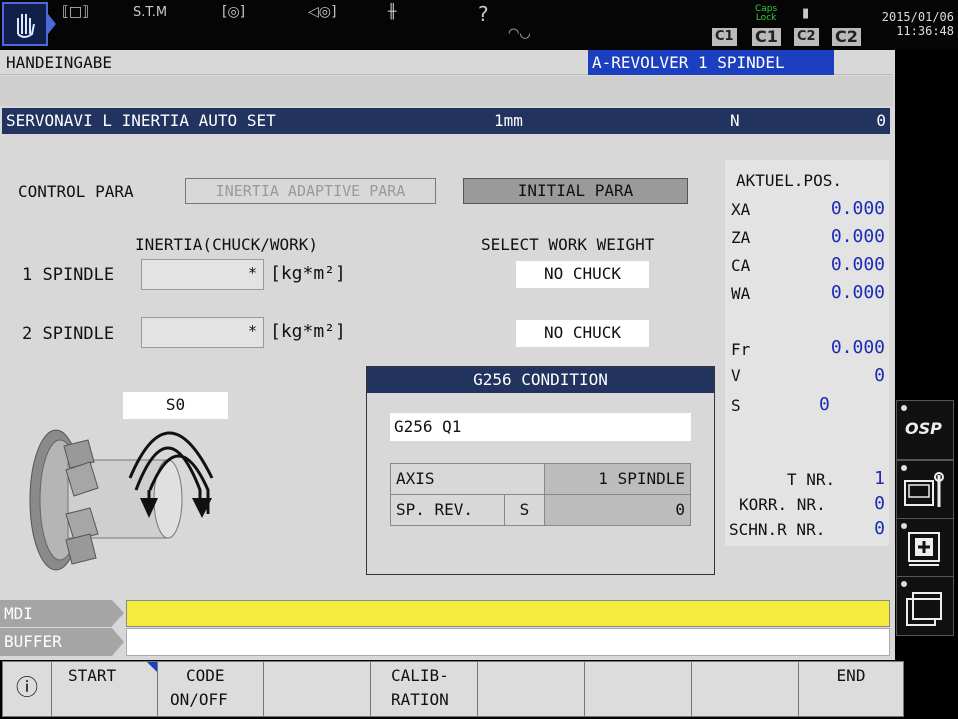  I want to click on v-value: 0, so click(879, 375).